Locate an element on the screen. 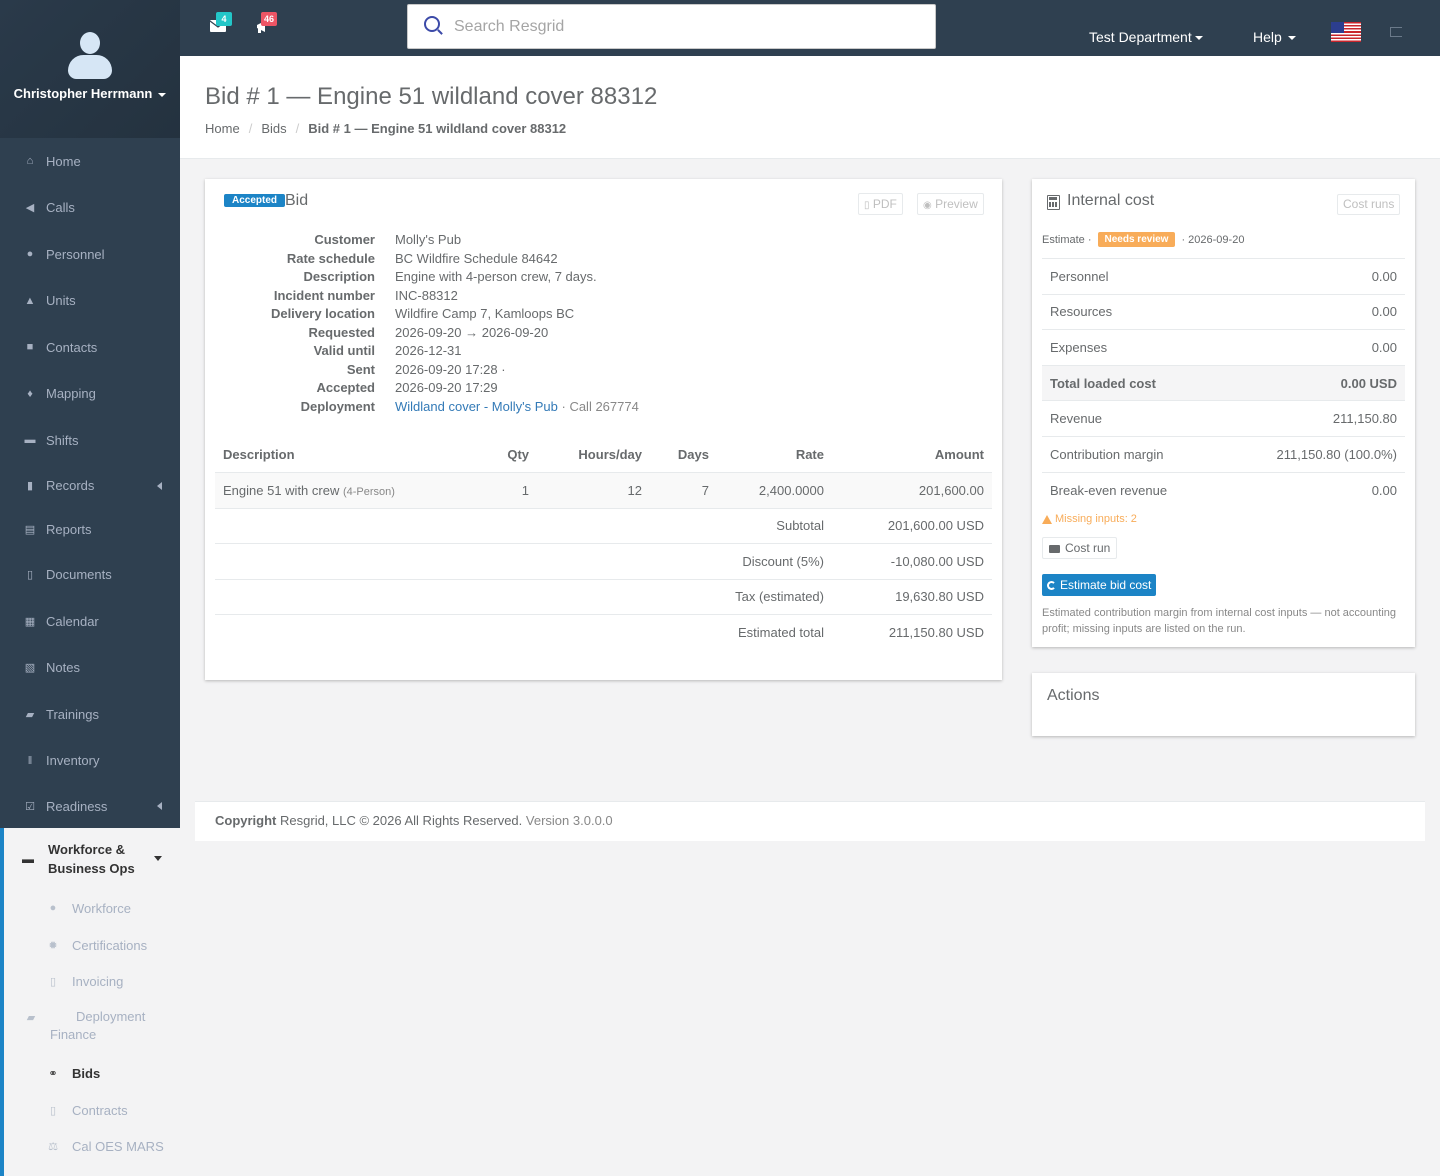 The height and width of the screenshot is (1176, 1440). breadcrumb-home: Home is located at coordinates (222, 128).